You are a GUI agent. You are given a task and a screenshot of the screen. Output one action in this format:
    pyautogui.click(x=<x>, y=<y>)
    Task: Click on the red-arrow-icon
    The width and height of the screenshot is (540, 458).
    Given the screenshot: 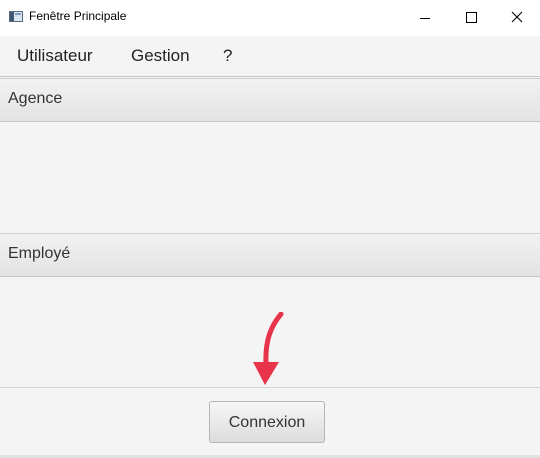 What is the action you would take?
    pyautogui.click(x=268, y=348)
    